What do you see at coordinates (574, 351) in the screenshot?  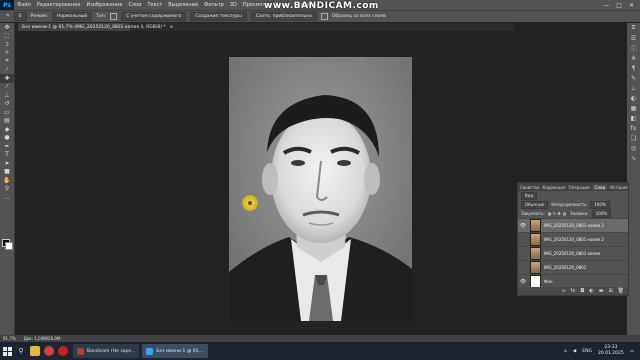 I see `volume-icon: ◀` at bounding box center [574, 351].